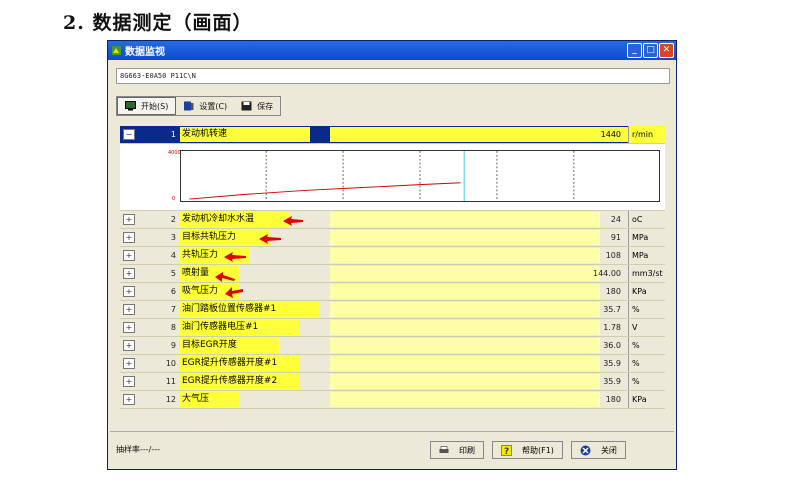 The image size is (800, 489). What do you see at coordinates (393, 76) in the screenshot?
I see `ecu-id-field: 8G663-E0A50 P11C\N` at bounding box center [393, 76].